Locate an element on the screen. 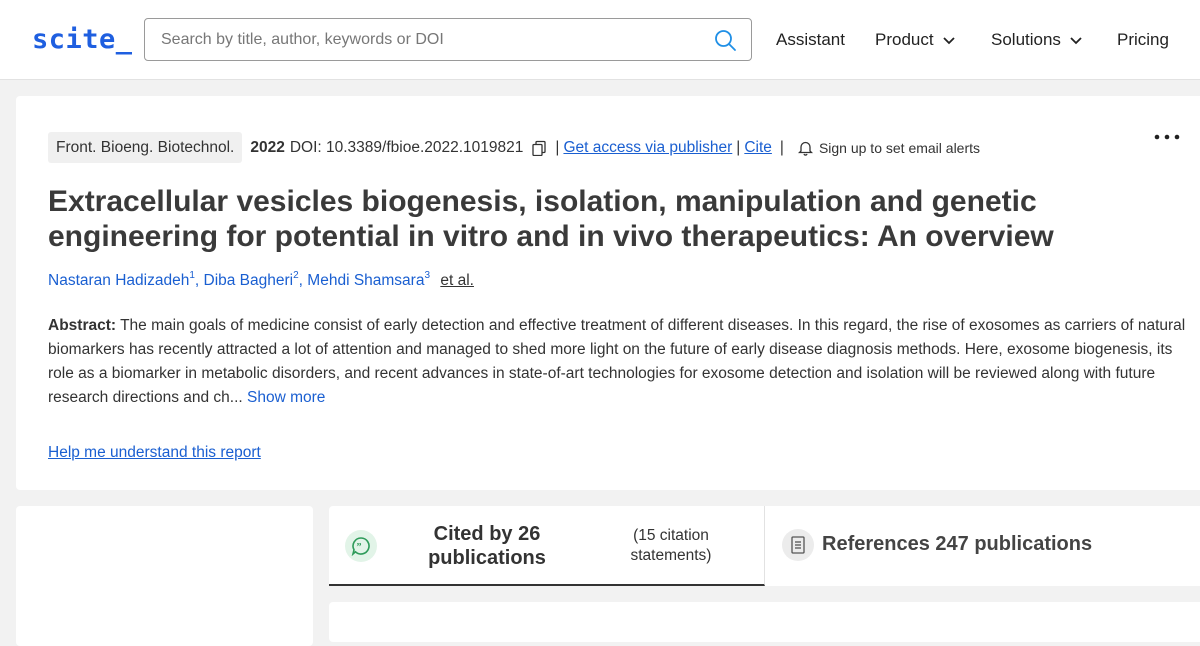 This screenshot has width=1200, height=646. references-badge is located at coordinates (798, 545).